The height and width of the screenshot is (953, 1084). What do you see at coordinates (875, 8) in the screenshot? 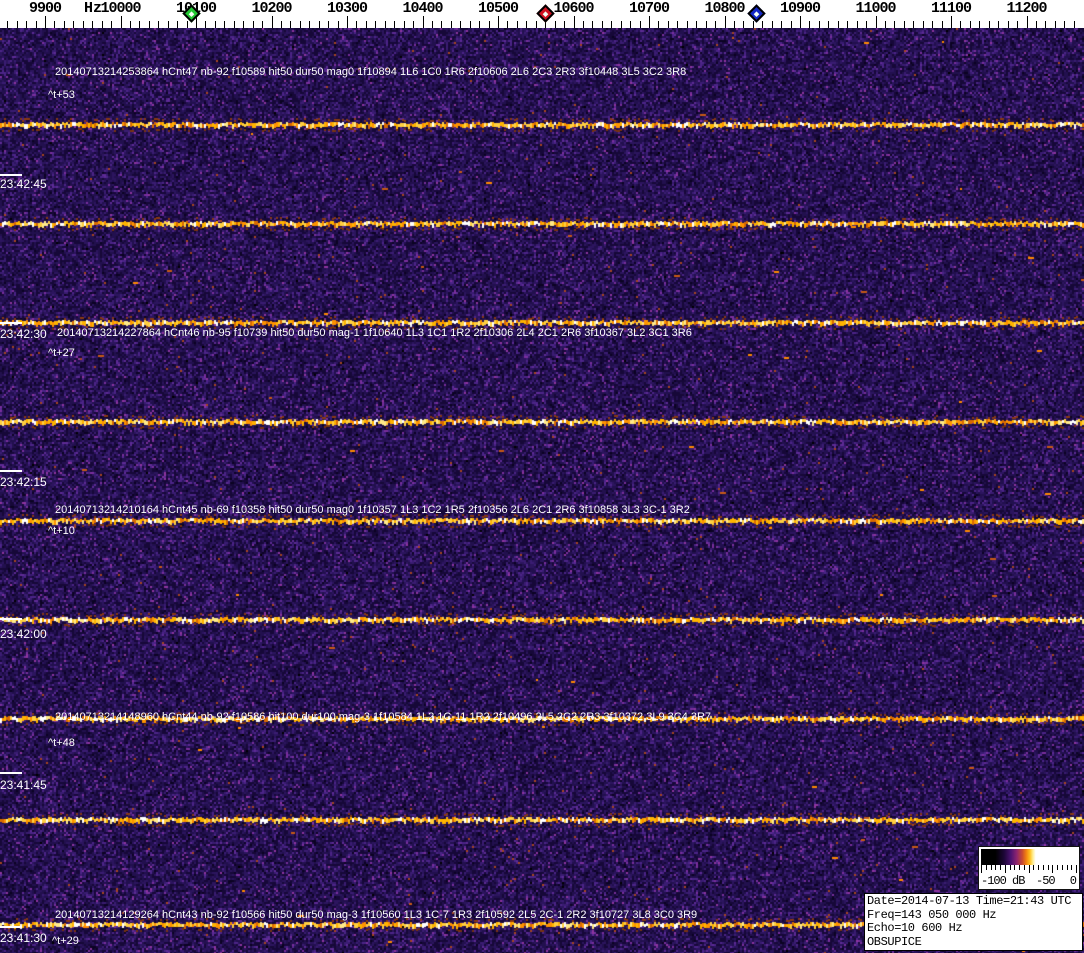
I see `freq-tick-label: 11000` at bounding box center [875, 8].